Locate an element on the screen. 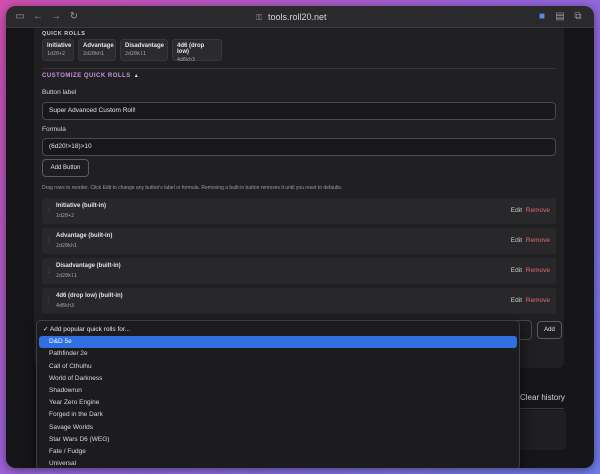 The width and height of the screenshot is (600, 474). quick-roll-formula: 2d20kl1 is located at coordinates (136, 54).